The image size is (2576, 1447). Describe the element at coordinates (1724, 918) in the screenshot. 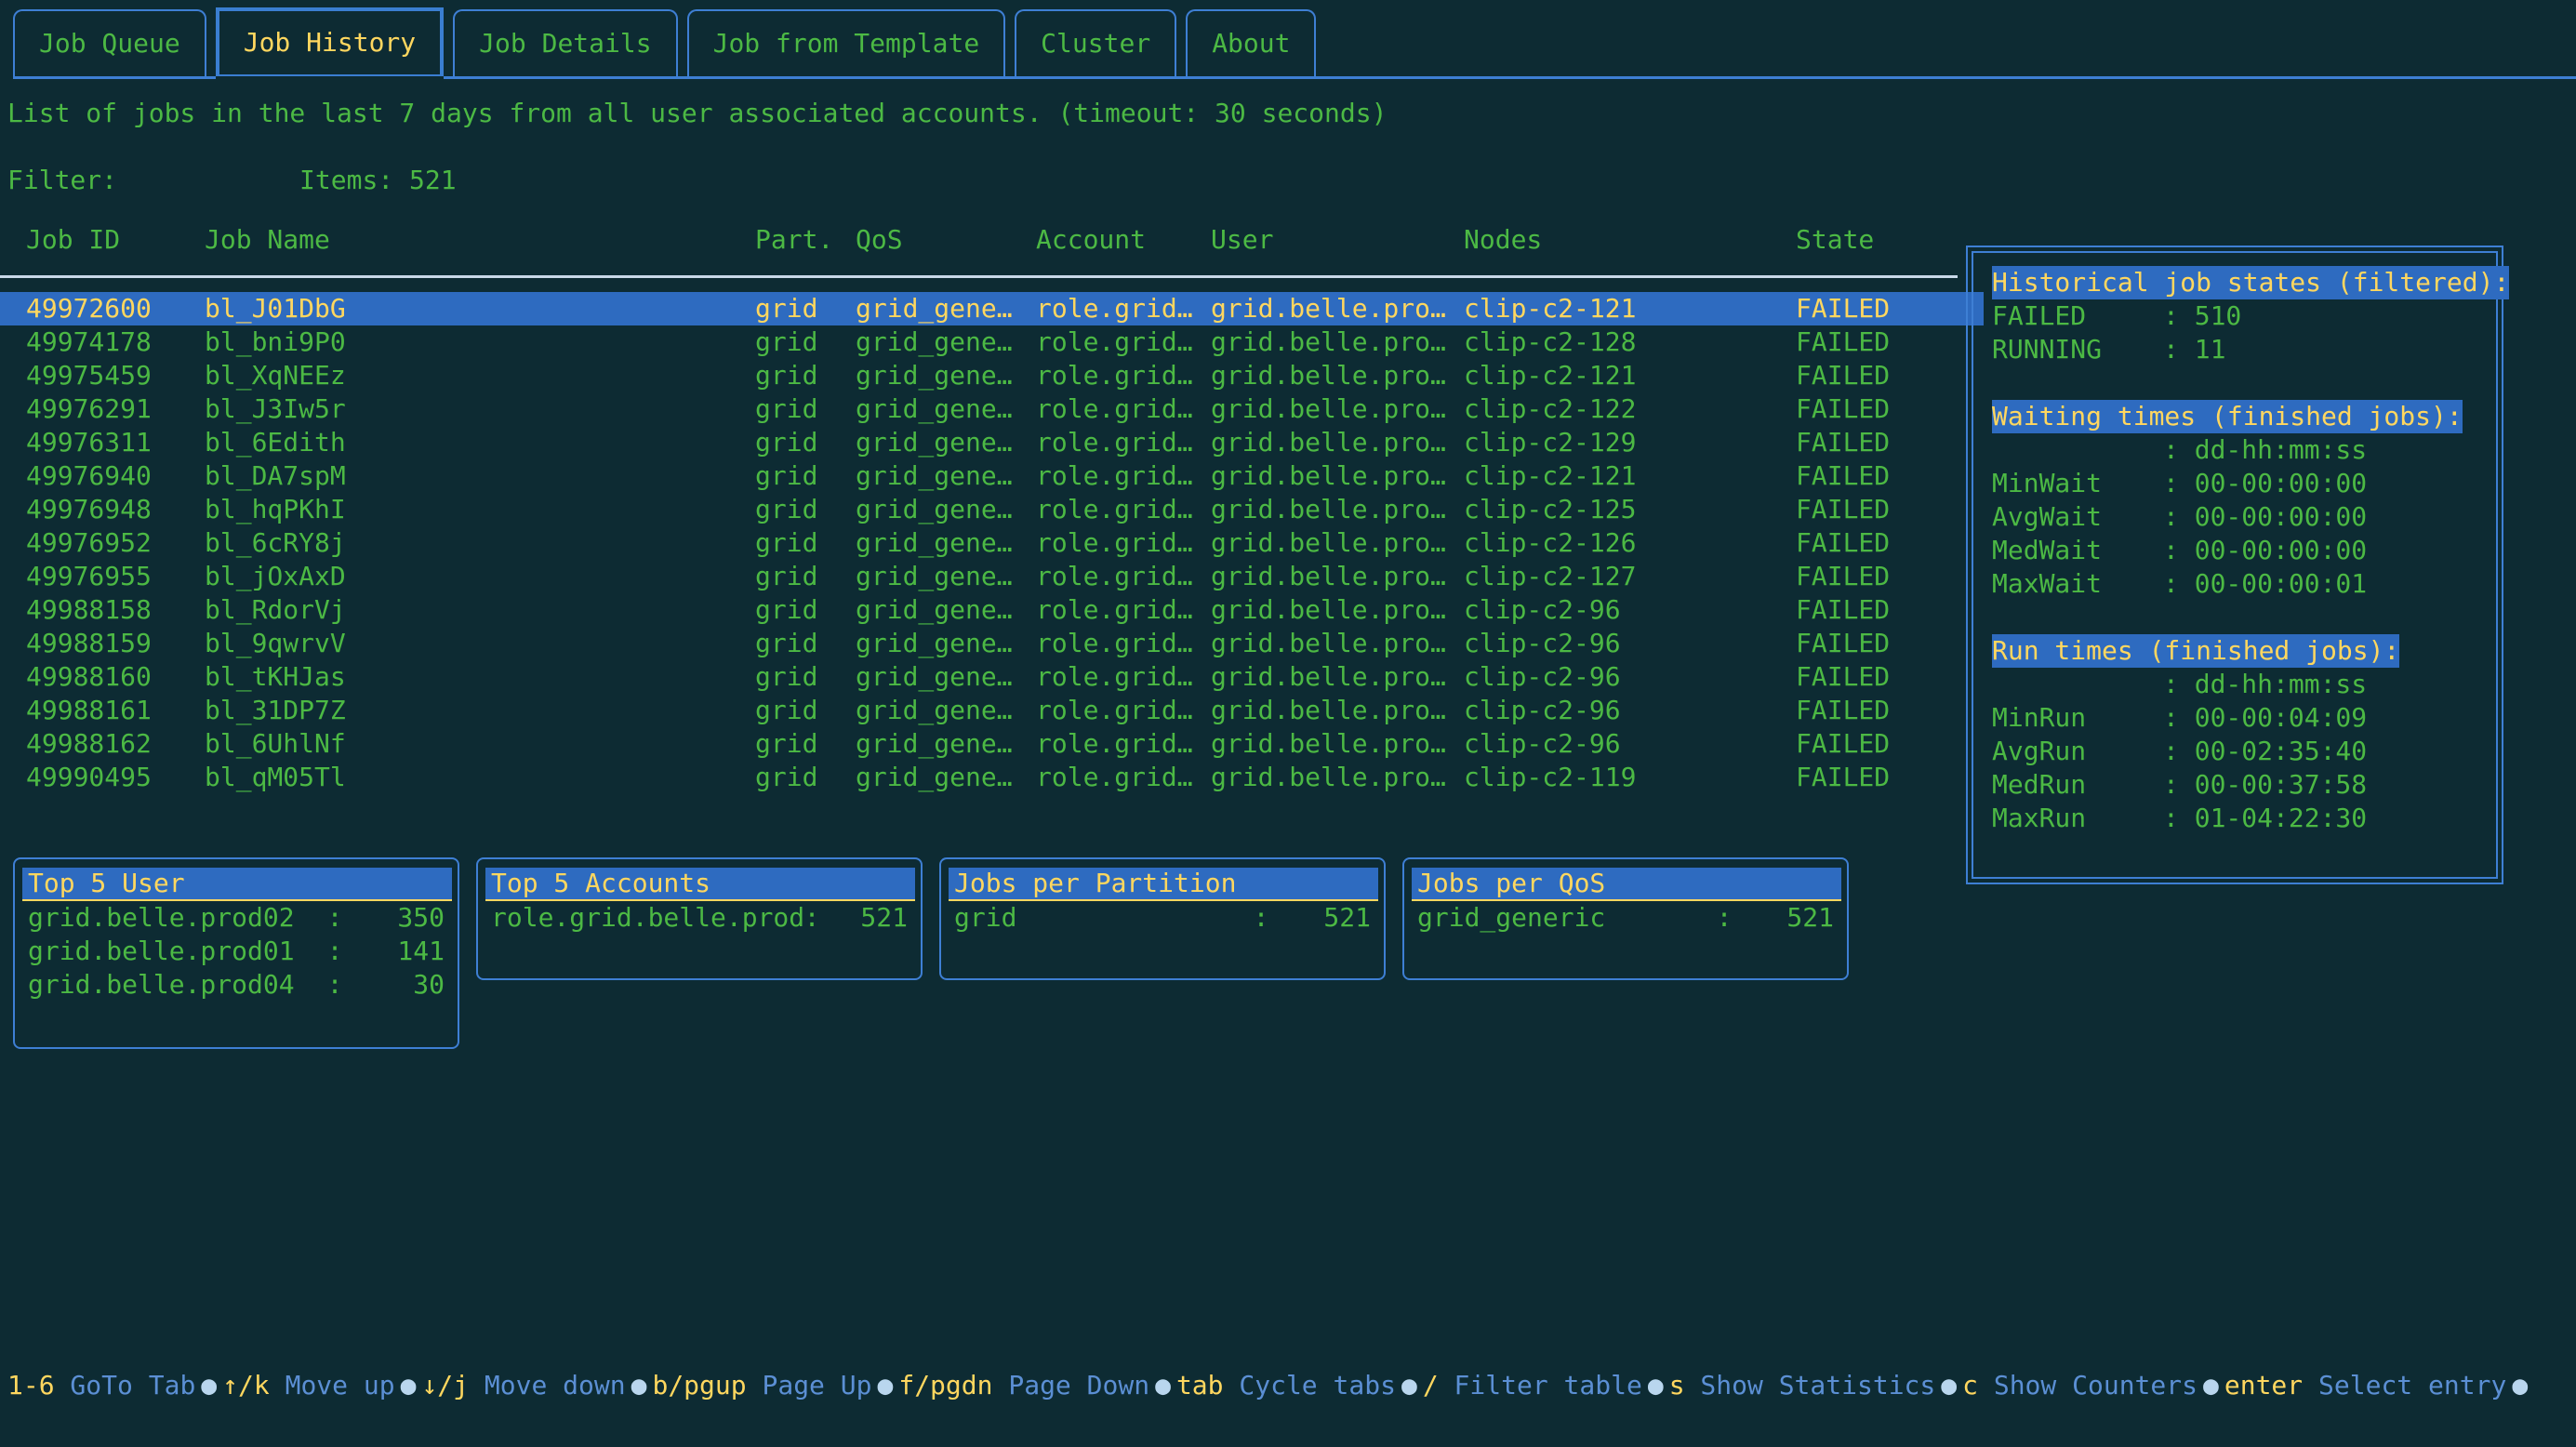

I see `summary-colon: :` at that location.